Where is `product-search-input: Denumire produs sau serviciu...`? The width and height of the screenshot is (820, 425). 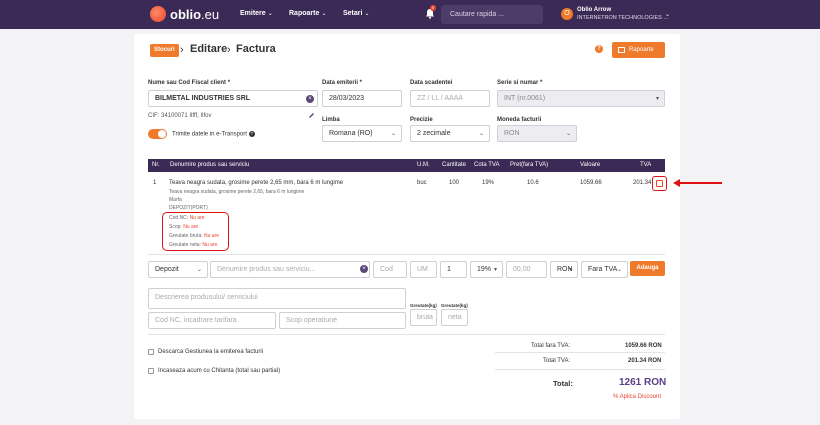 product-search-input: Denumire produs sau serviciu... is located at coordinates (290, 269).